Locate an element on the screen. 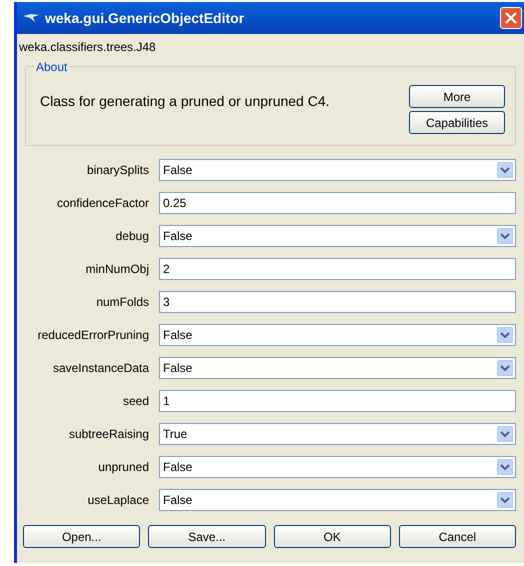 The width and height of the screenshot is (524, 566). class-name: weka.classifiers.trees.J48 is located at coordinates (88, 47).